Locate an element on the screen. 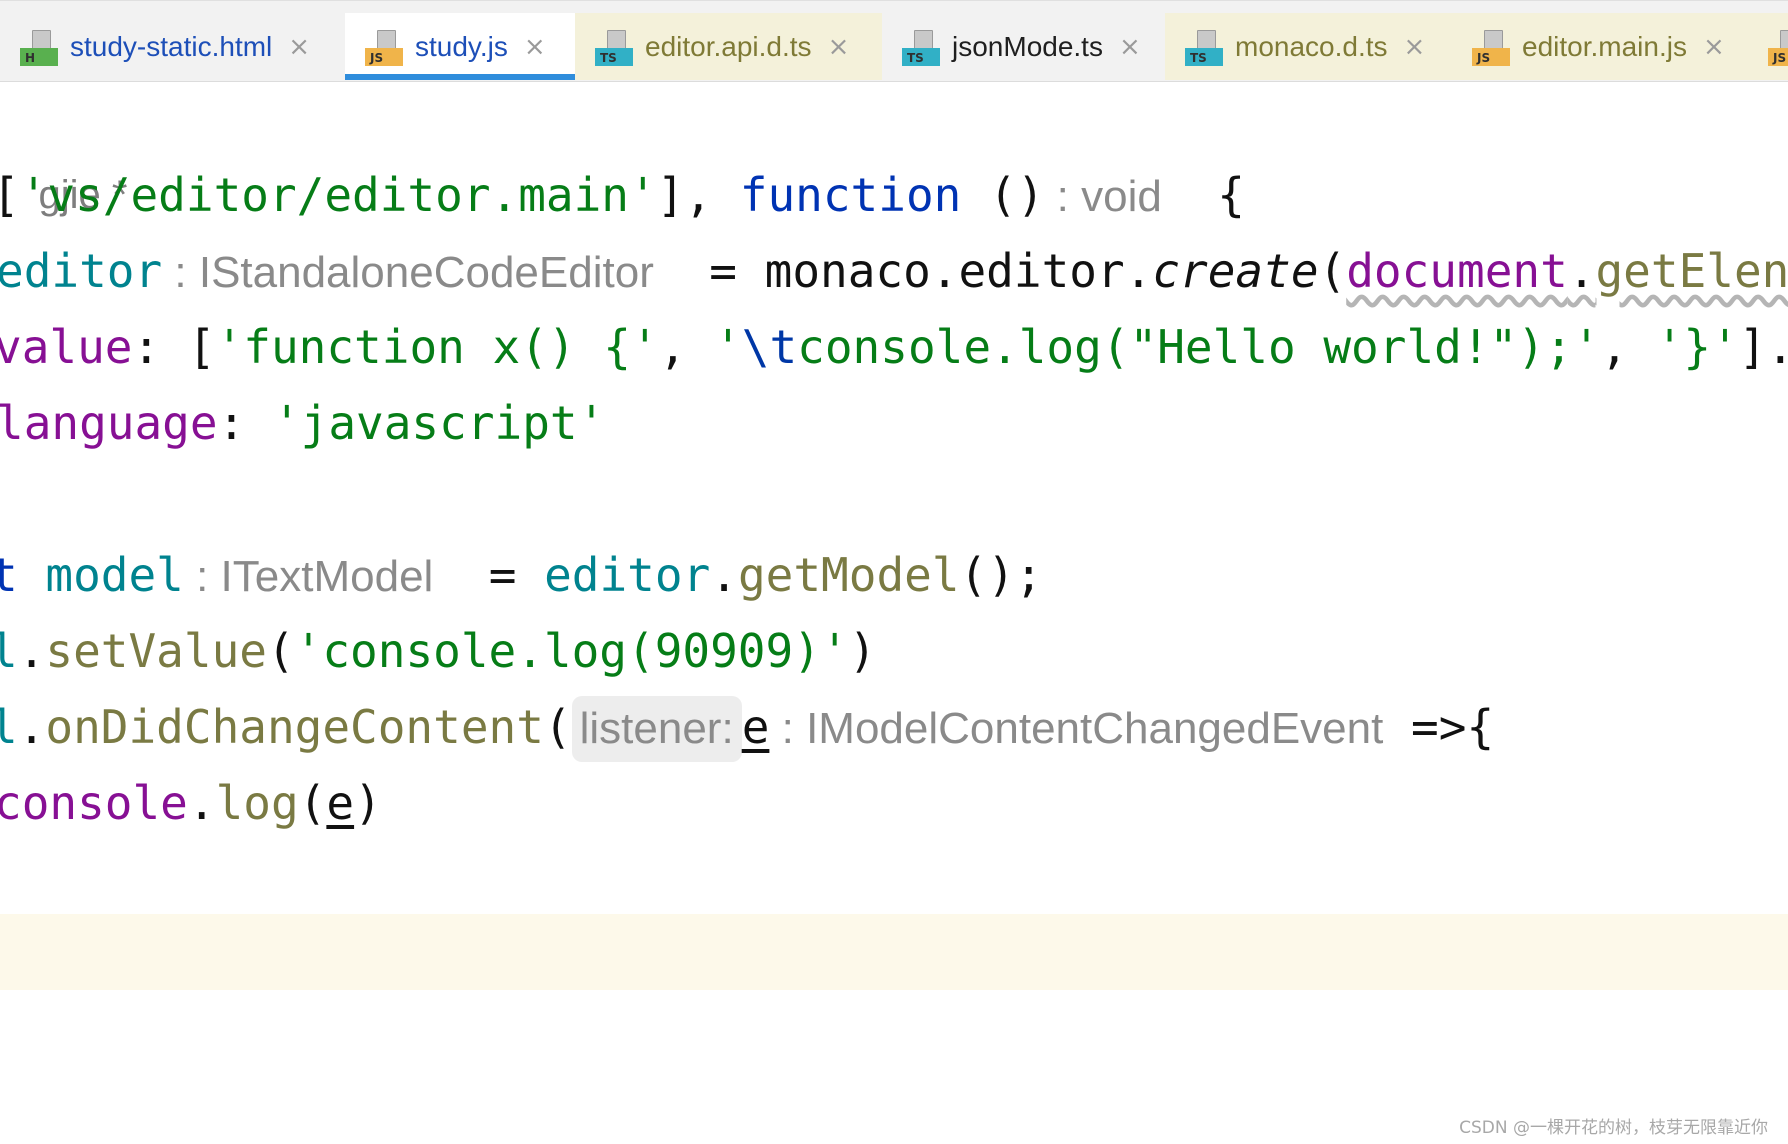 The image size is (1788, 1144). method: onDidChangeContent is located at coordinates (294, 727).